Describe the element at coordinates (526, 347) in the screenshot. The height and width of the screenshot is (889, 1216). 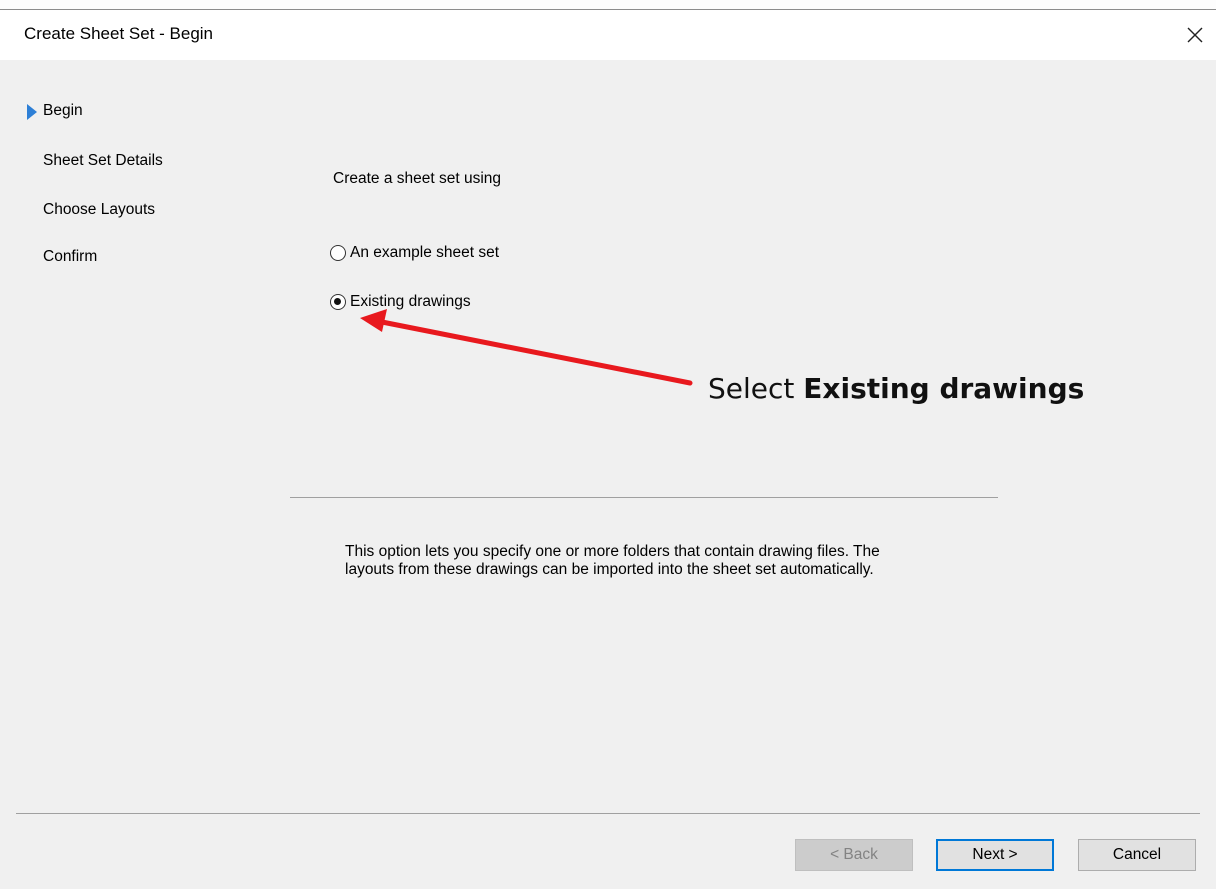
I see `annotation-arrow-icon` at that location.